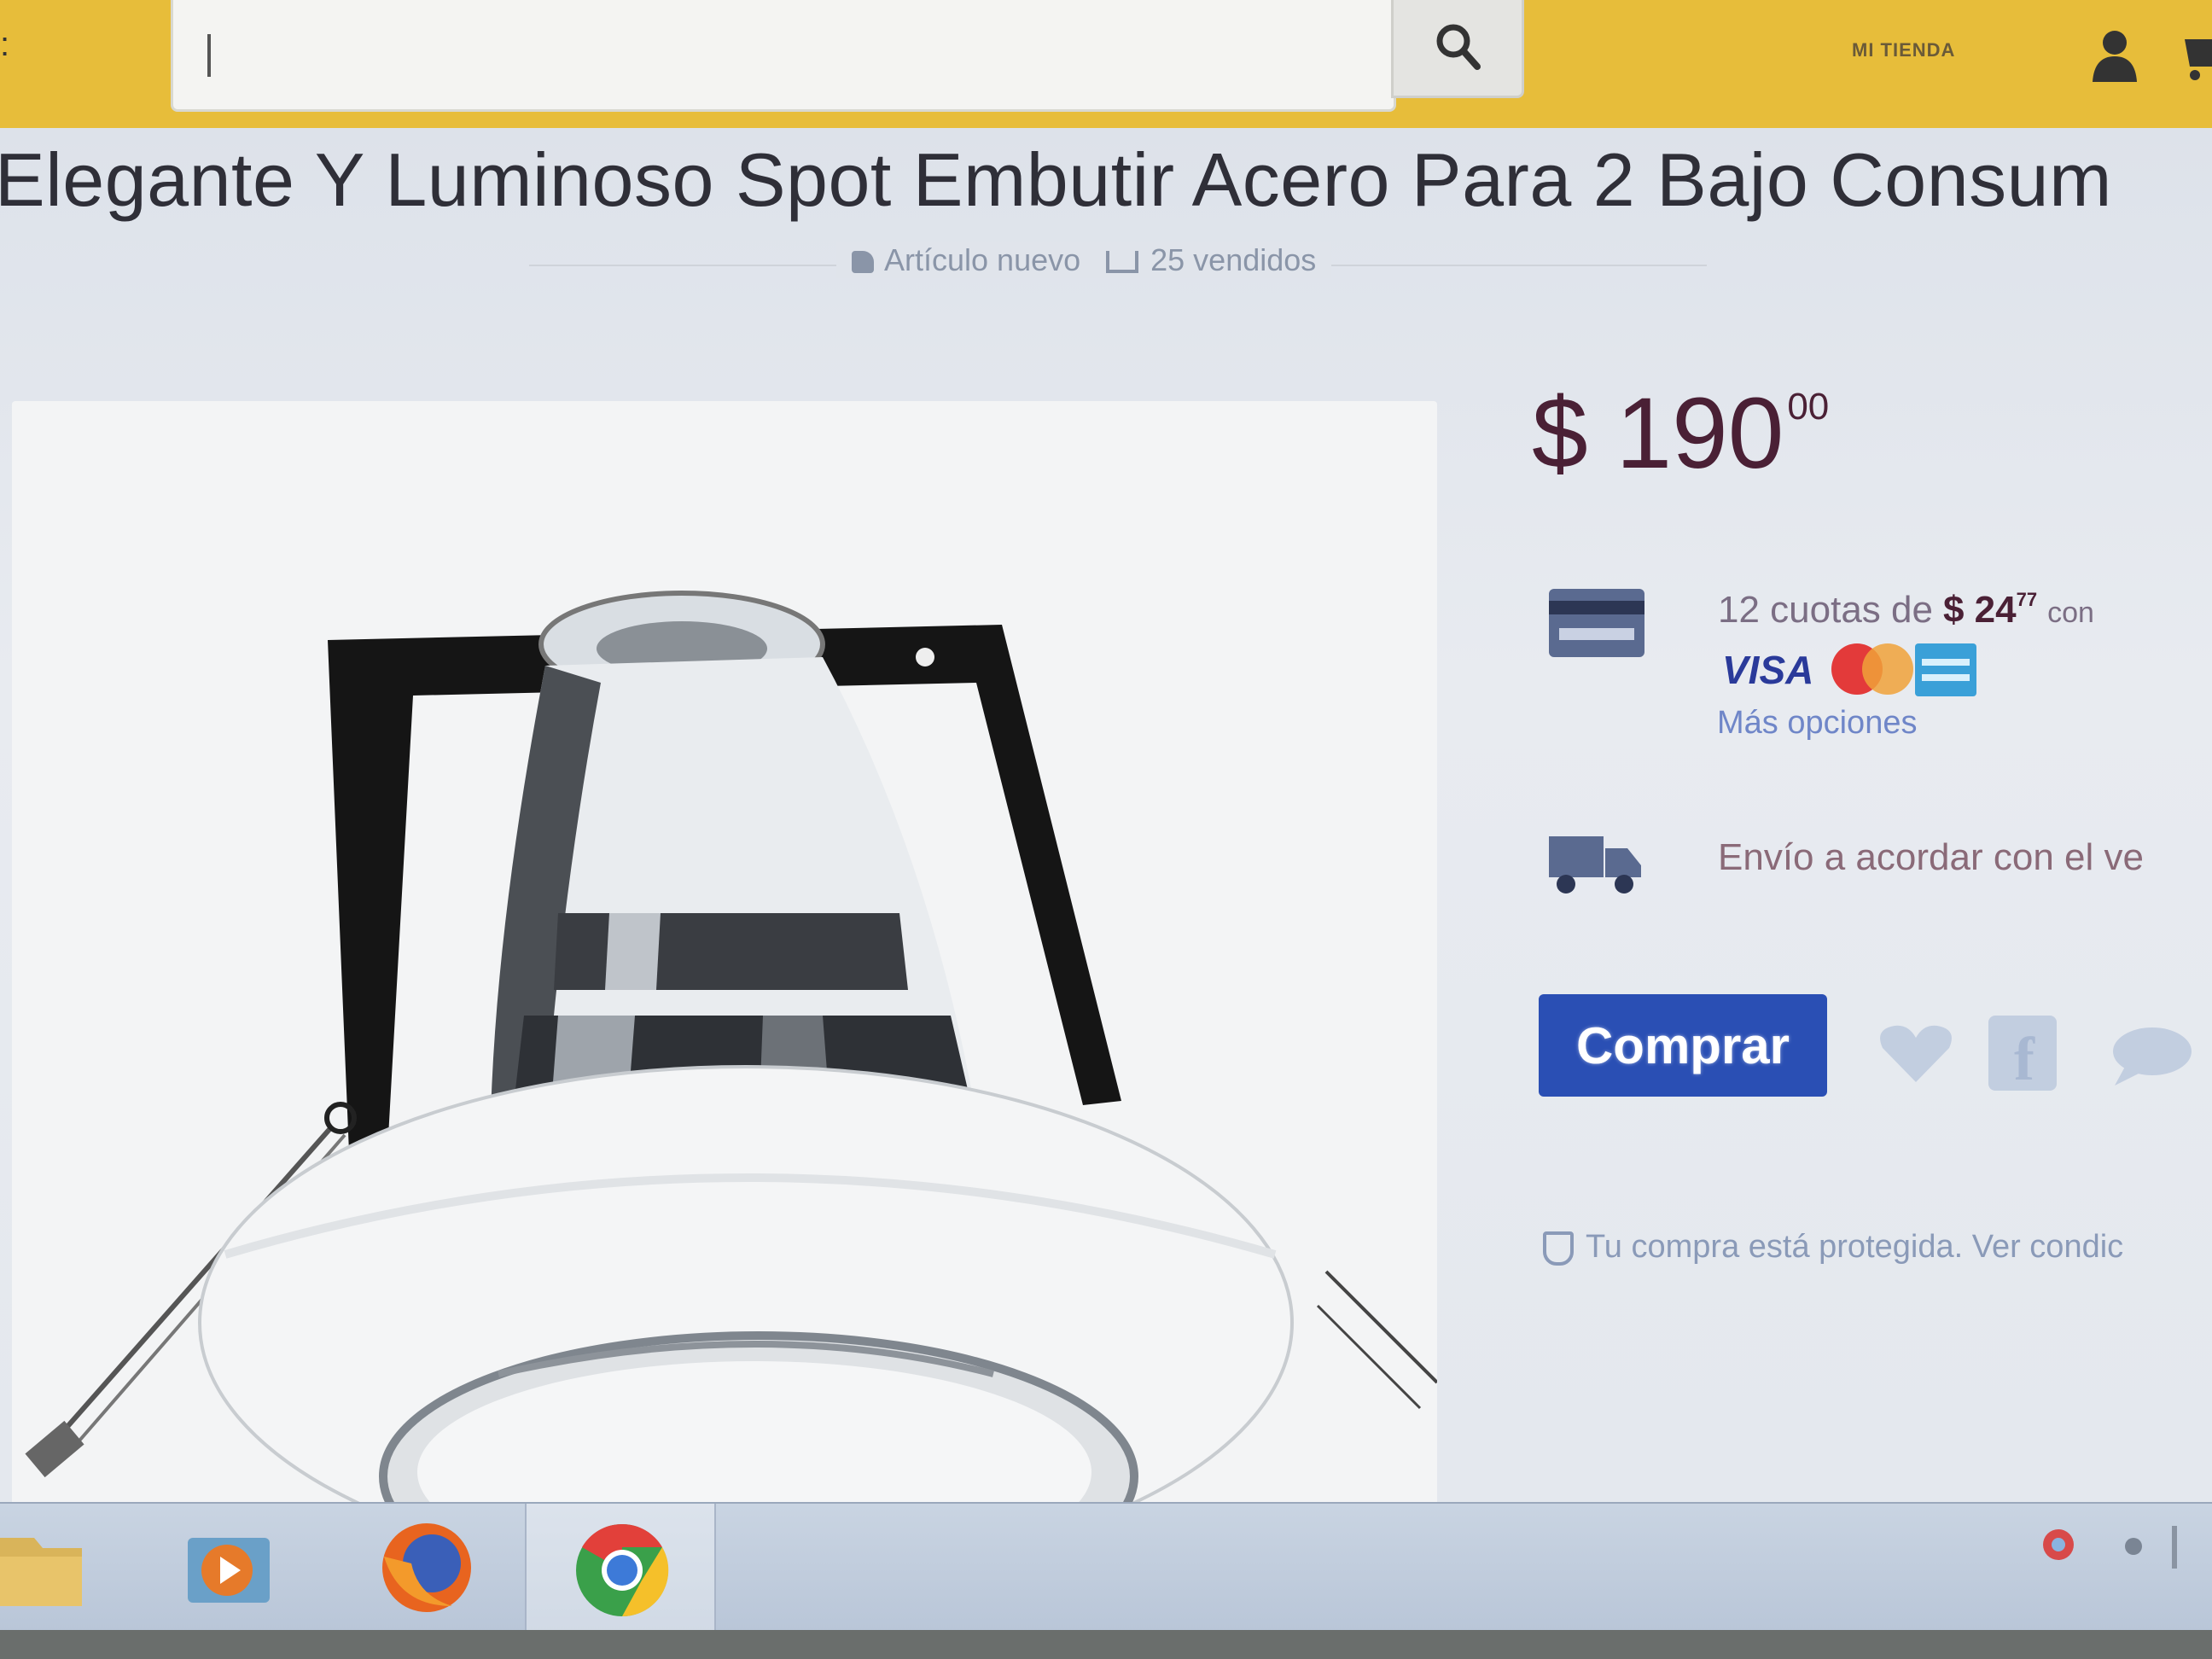 Image resolution: width=2212 pixels, height=1659 pixels. Describe the element at coordinates (2117, 1562) in the screenshot. I see `system-tray` at that location.